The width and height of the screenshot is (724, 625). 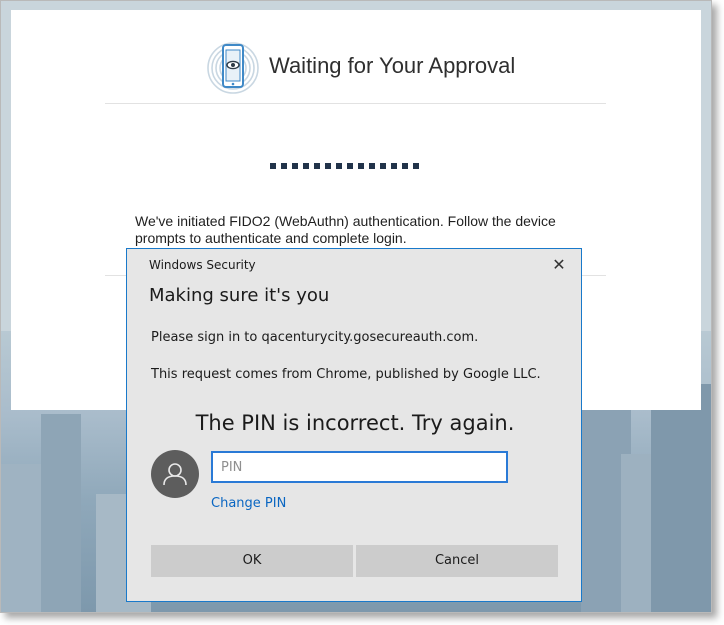 What do you see at coordinates (392, 65) in the screenshot?
I see `page-title: Waiting for Your Approval` at bounding box center [392, 65].